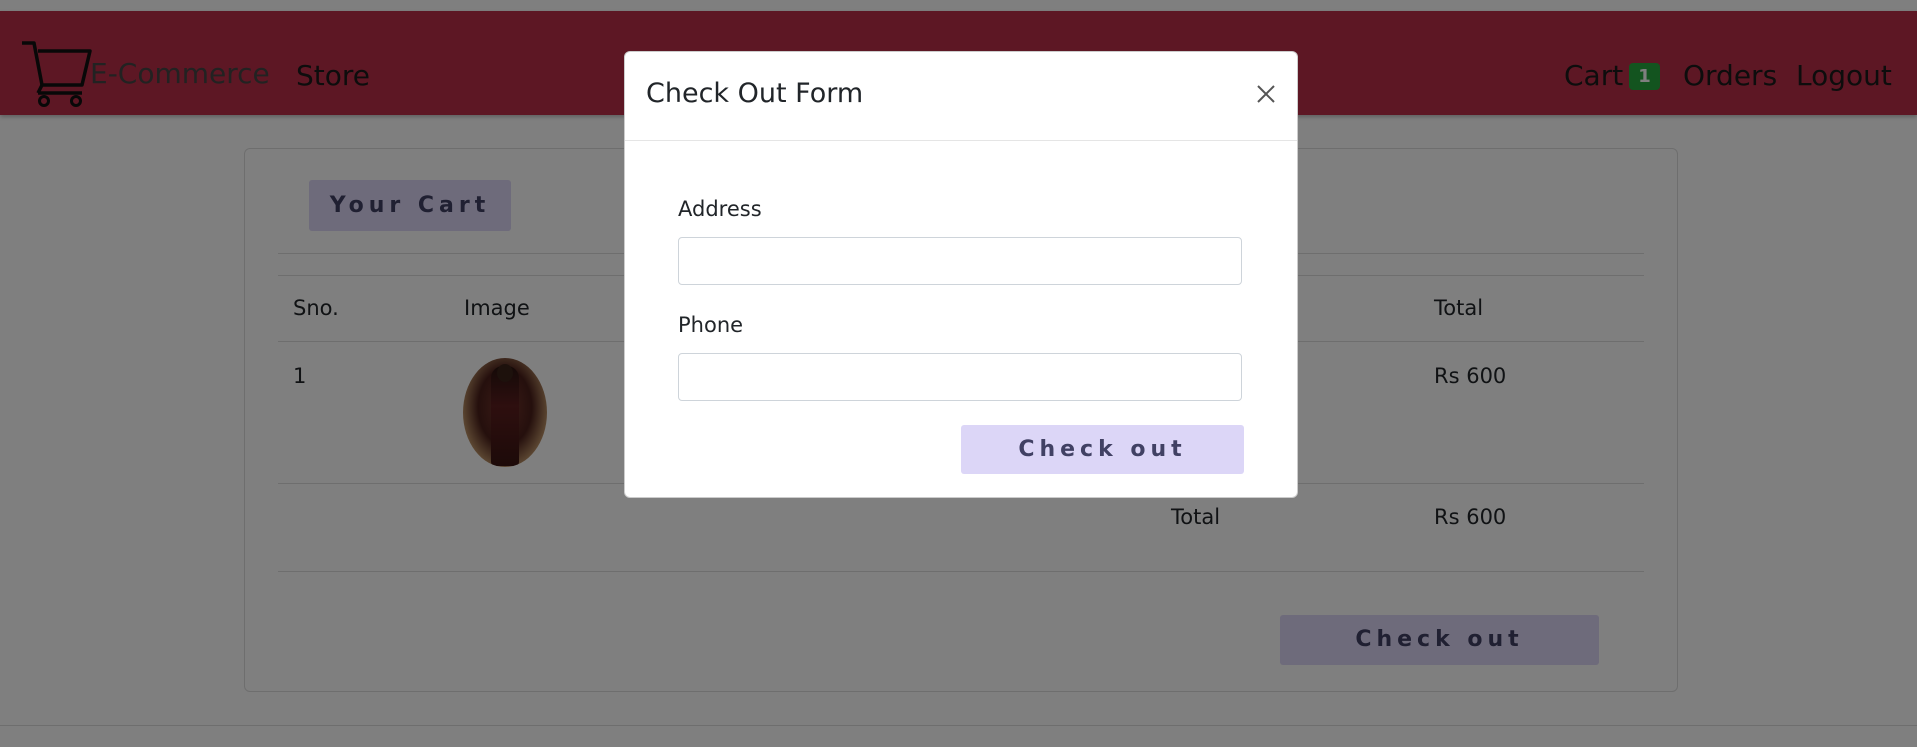 The image size is (1917, 747). Describe the element at coordinates (711, 325) in the screenshot. I see `phone-label: Phone` at that location.